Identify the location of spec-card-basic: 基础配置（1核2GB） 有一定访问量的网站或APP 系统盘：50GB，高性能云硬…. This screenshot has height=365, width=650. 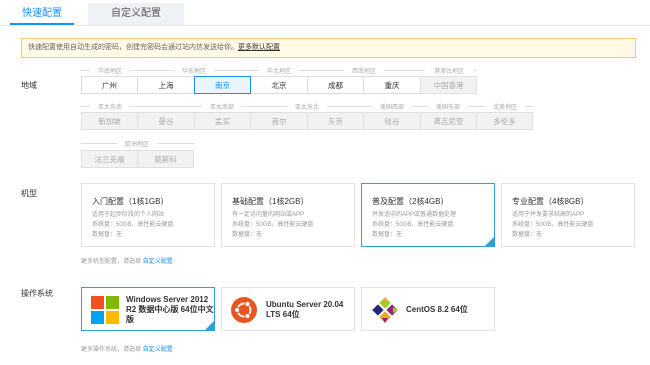
(288, 215).